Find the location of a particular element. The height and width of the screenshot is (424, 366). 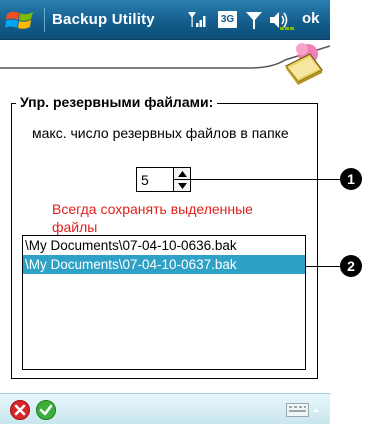

antenna-icon is located at coordinates (254, 20).